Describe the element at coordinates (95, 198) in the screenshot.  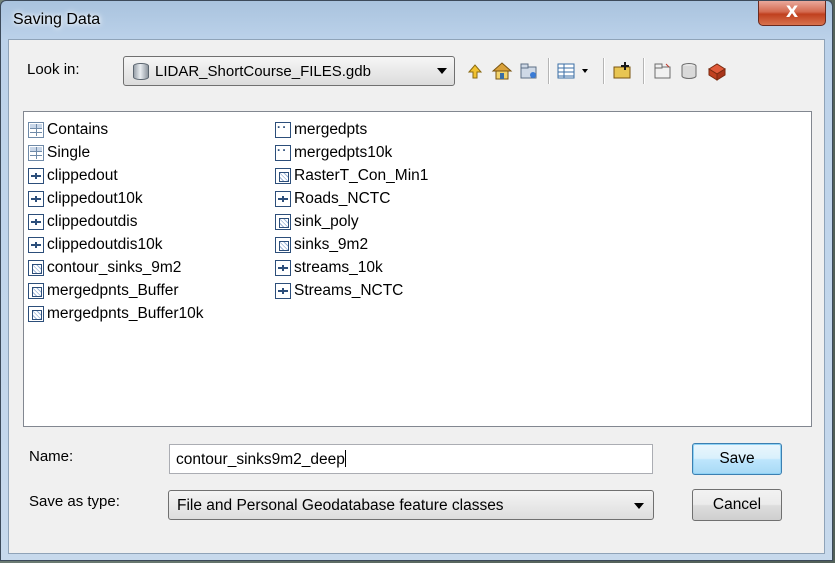
I see `file-list-item-label: clippedout10k` at that location.